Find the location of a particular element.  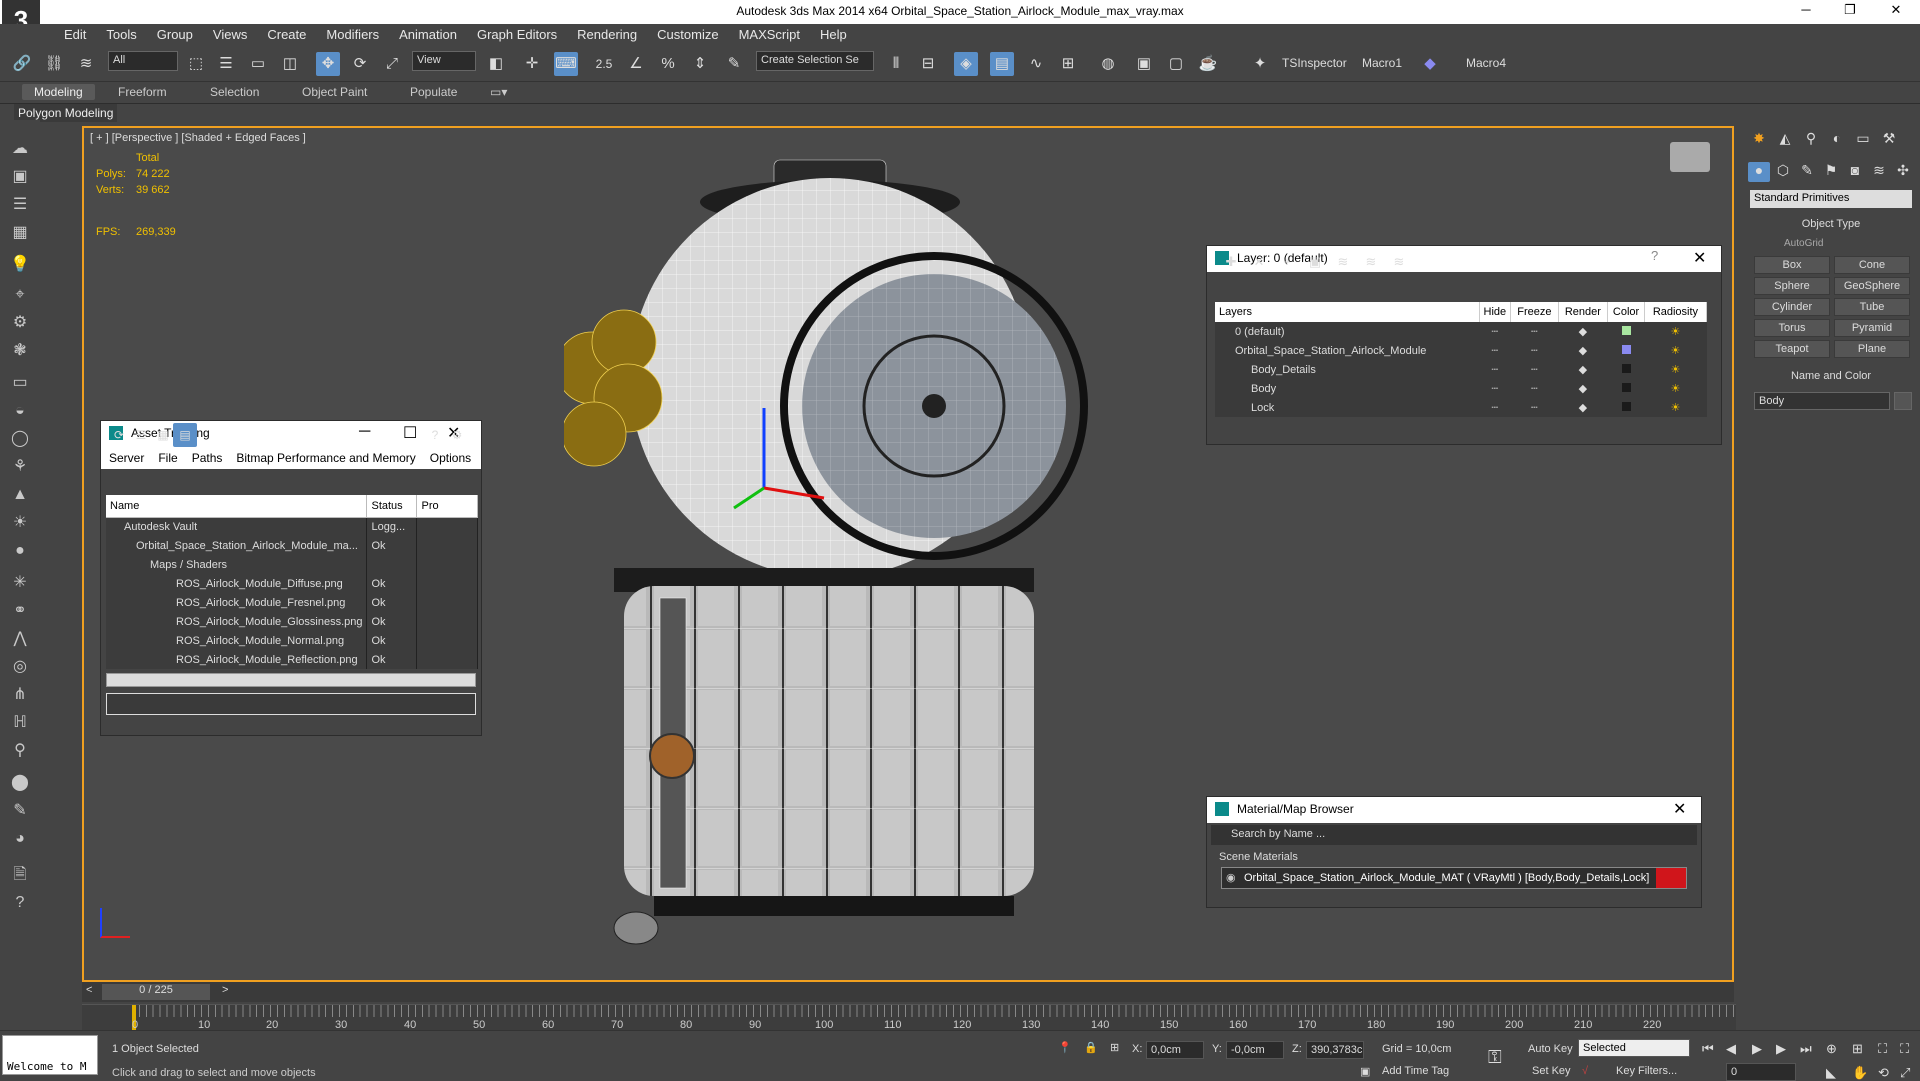

rect-selection-icon: ▭ is located at coordinates (258, 64).